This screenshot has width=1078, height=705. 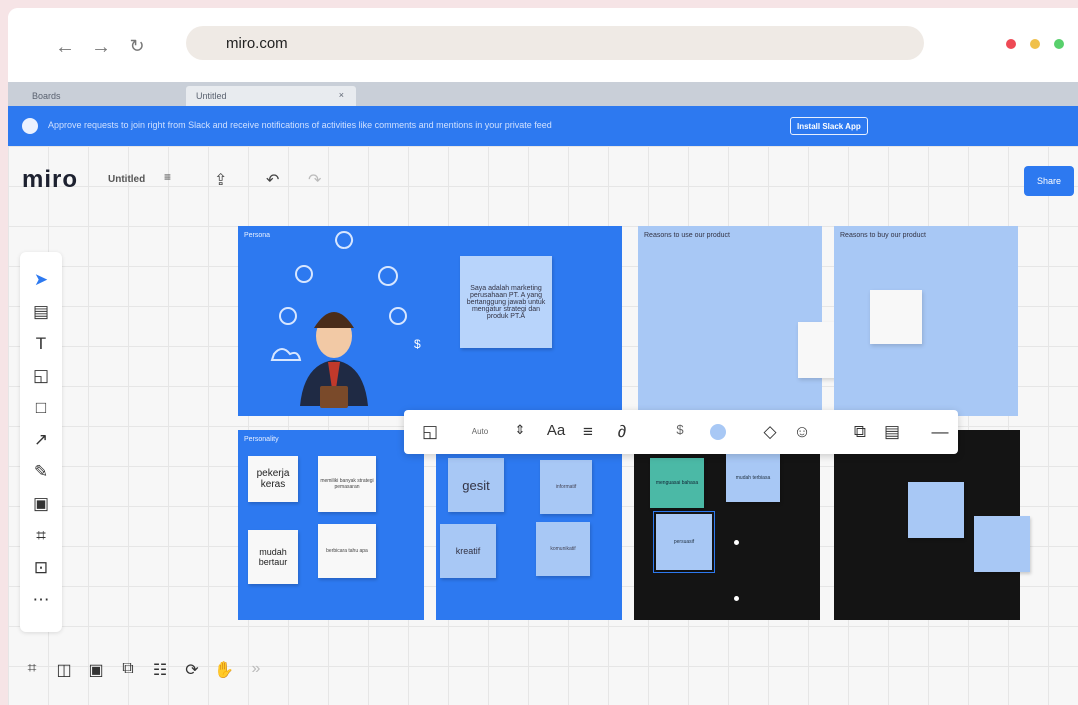 I want to click on frame-title: Reasons to use our product, so click(x=687, y=235).